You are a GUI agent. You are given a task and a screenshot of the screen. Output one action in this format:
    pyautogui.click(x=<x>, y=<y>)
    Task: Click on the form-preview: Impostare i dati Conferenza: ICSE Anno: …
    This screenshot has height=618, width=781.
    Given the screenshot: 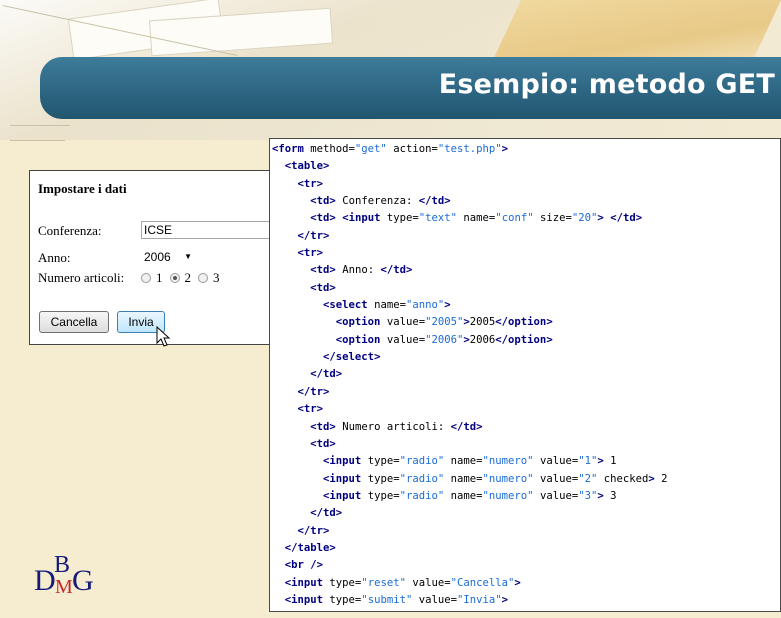 What is the action you would take?
    pyautogui.click(x=152, y=258)
    